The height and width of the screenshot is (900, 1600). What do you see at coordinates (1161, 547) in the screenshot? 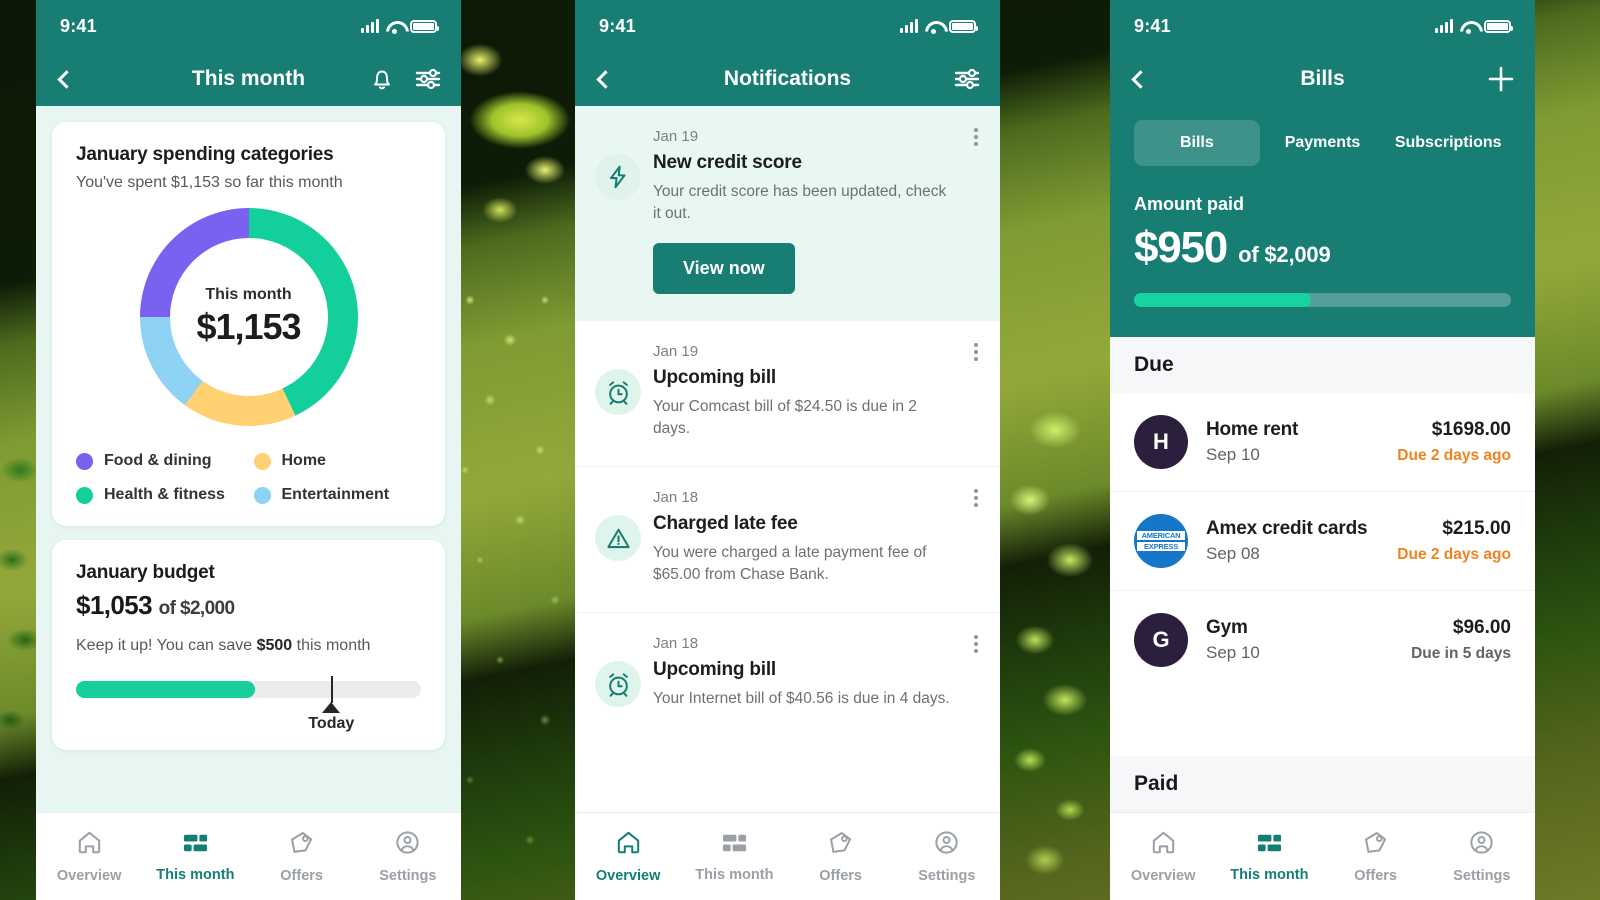
I see `amex-line-2: EXPRESS` at bounding box center [1161, 547].